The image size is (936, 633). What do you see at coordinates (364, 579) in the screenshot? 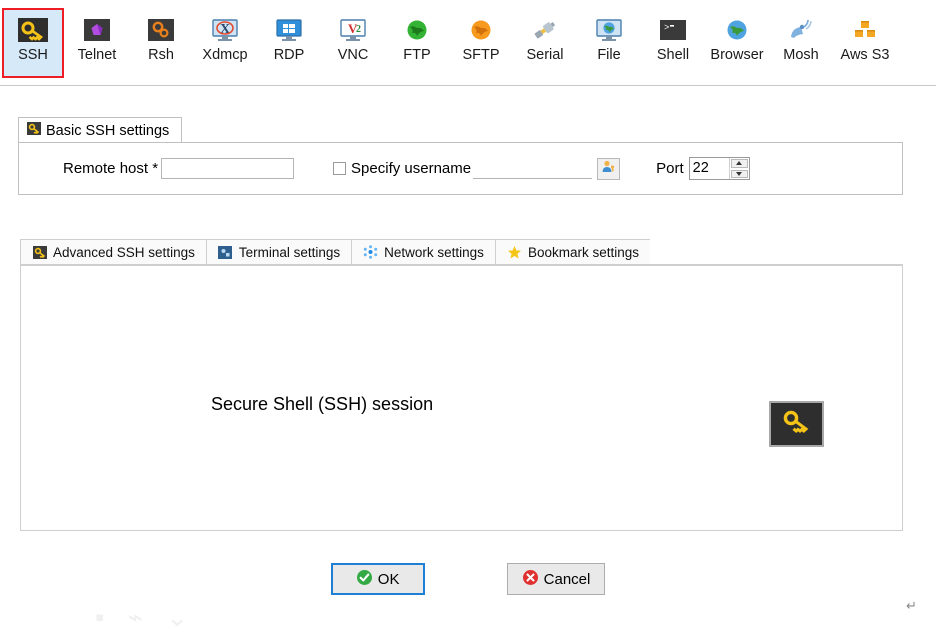
I see `green-check-icon` at bounding box center [364, 579].